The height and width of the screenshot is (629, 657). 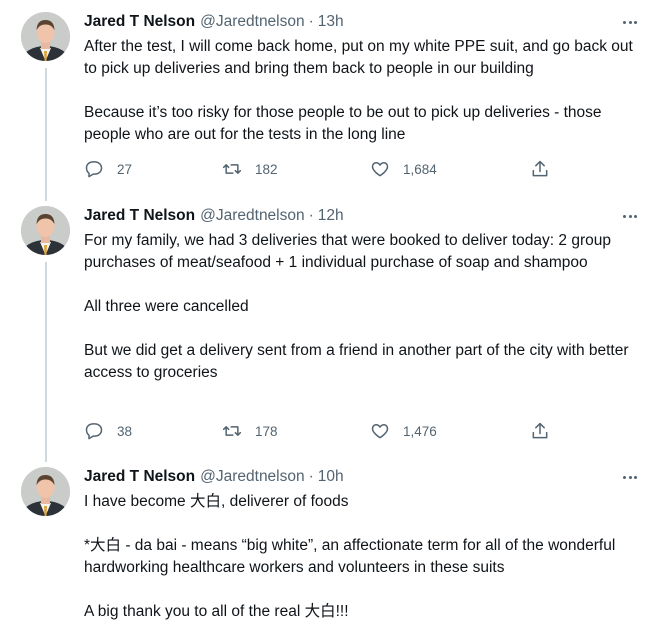 I want to click on timestamp: 13h, so click(x=331, y=22).